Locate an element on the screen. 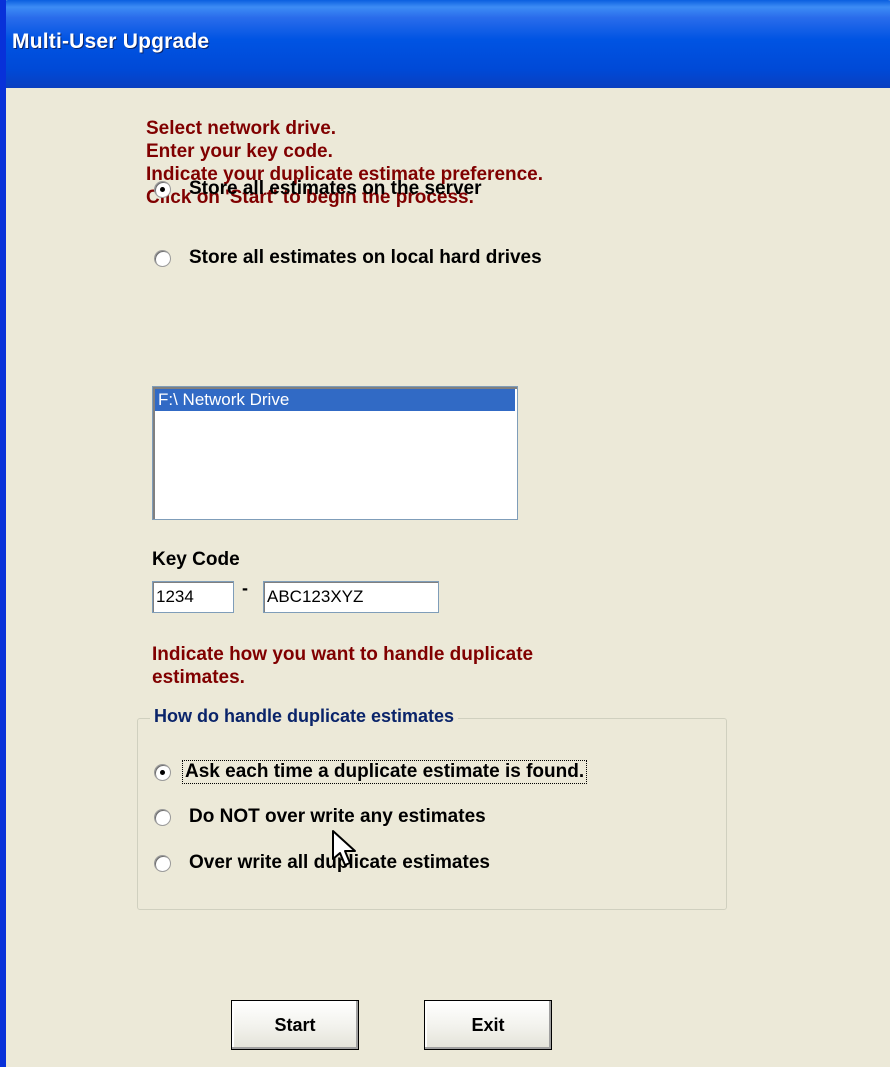  radio-do-not-overwrite: Do NOT over write any estimates is located at coordinates (320, 817).